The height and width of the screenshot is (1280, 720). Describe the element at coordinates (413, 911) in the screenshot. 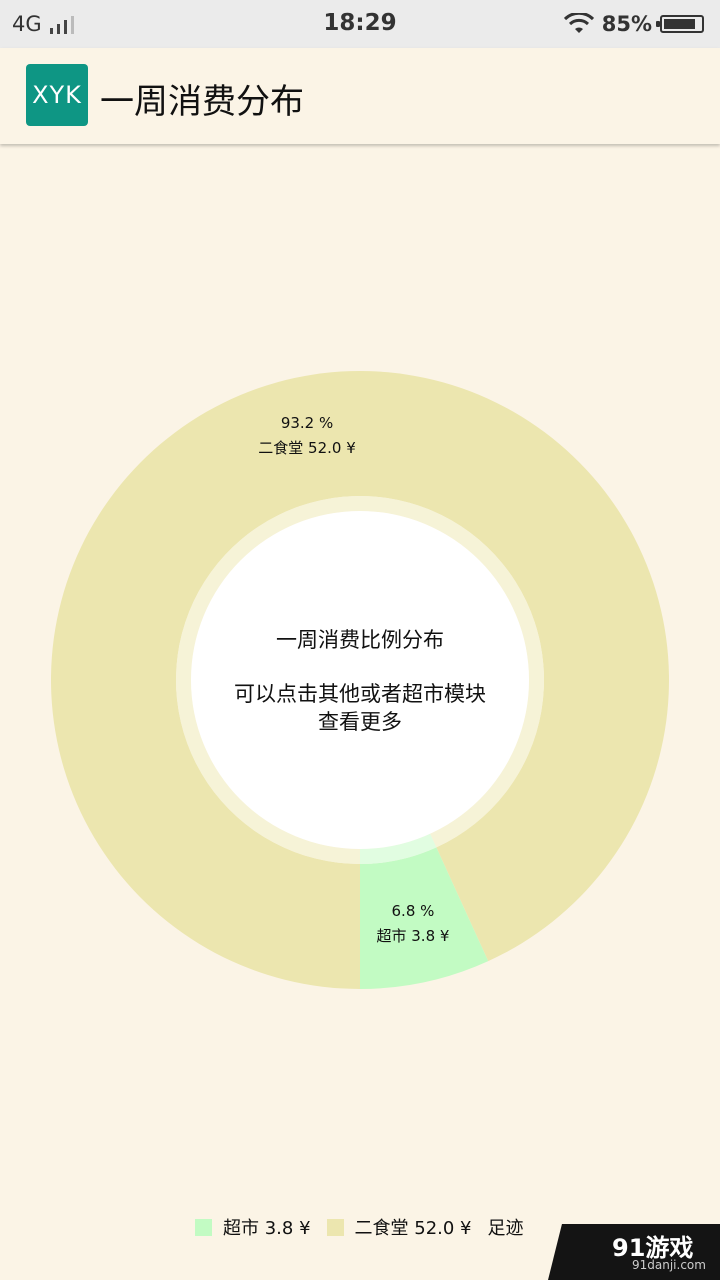

I see `slice-percent-label-1: 6.8 %` at that location.